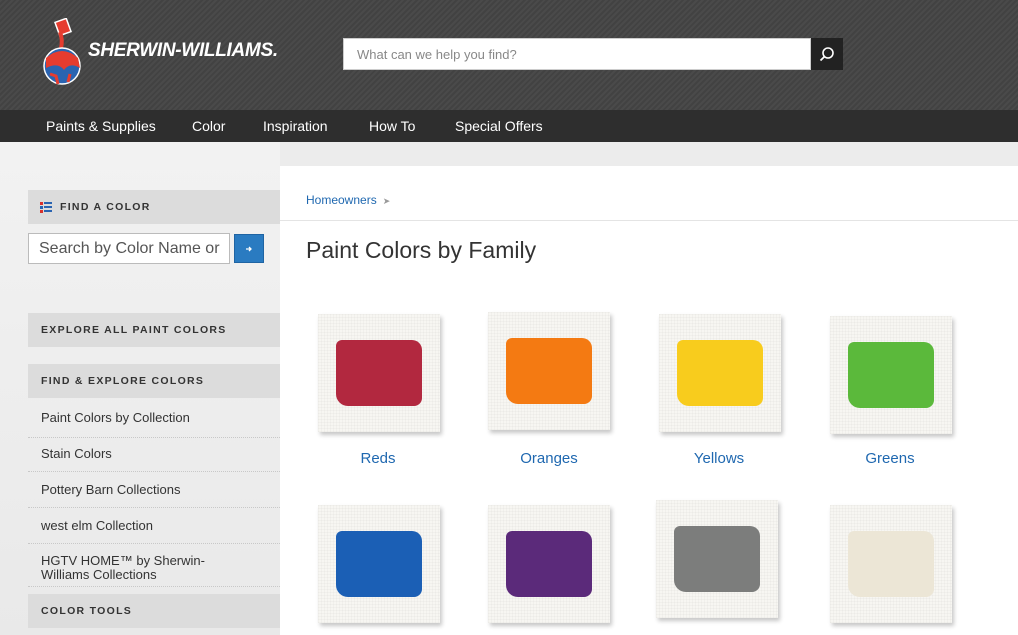 The width and height of the screenshot is (1018, 635). I want to click on sidebar-link-west-elm: west elm Collection, so click(154, 531).